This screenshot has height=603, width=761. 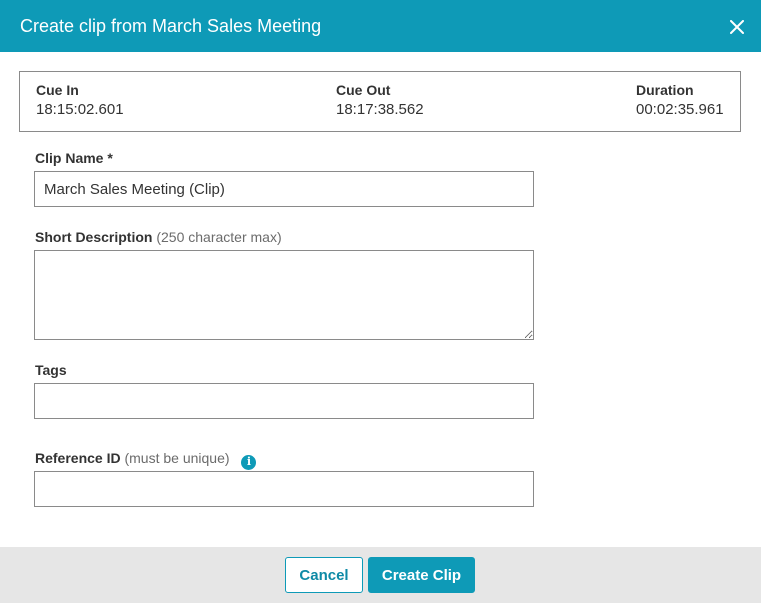 I want to click on reference-id-input, so click(x=284, y=489).